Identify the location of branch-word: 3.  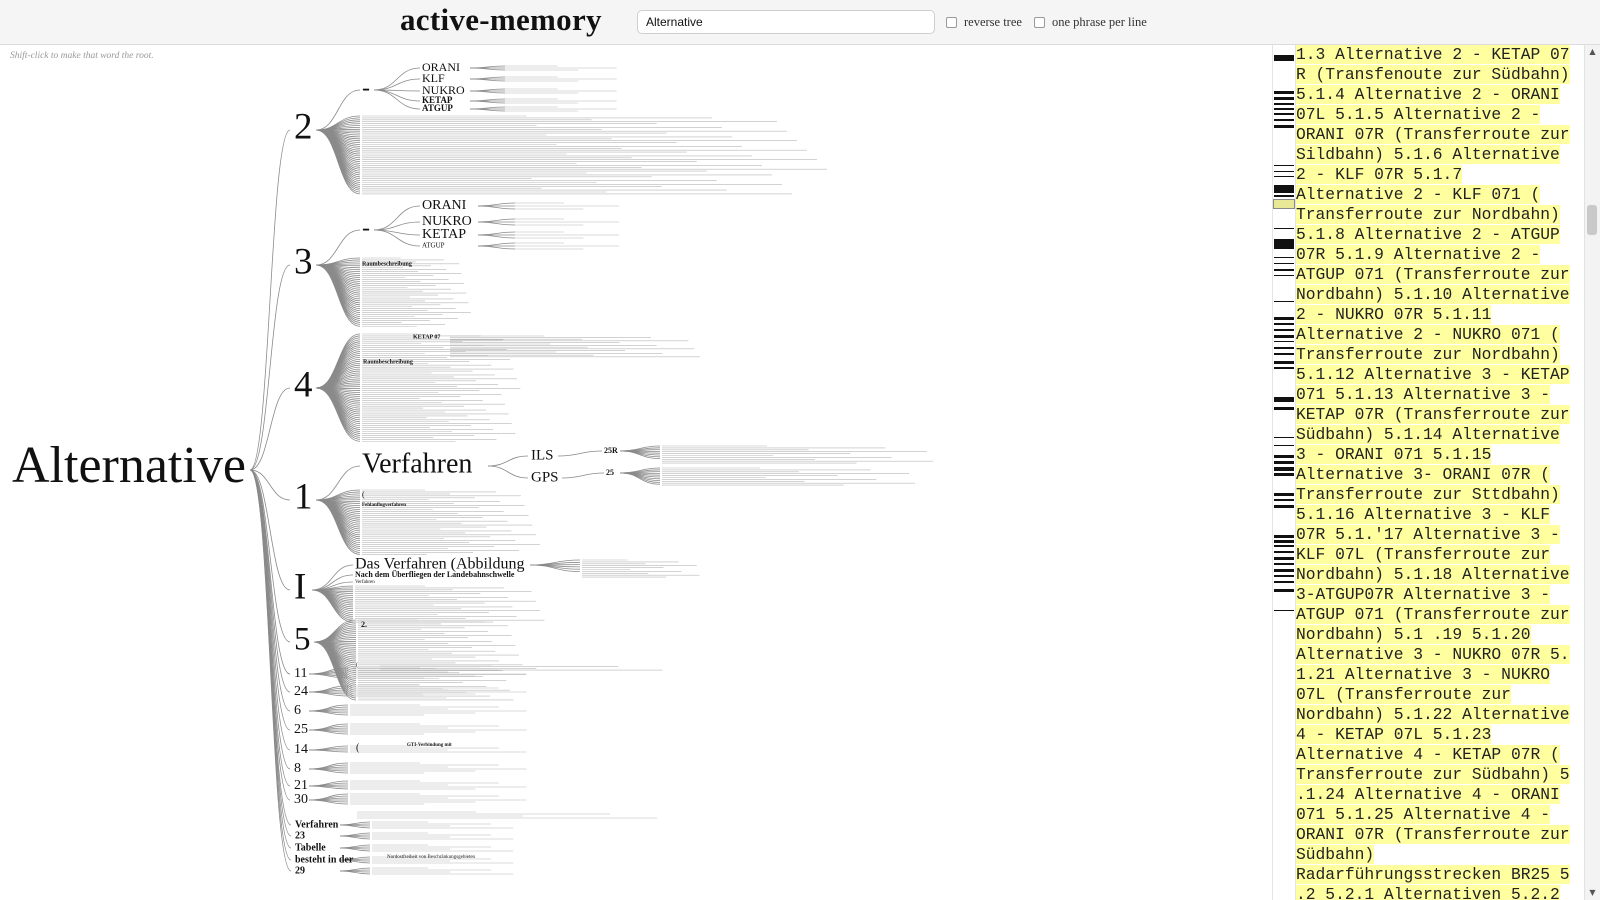
(303, 261).